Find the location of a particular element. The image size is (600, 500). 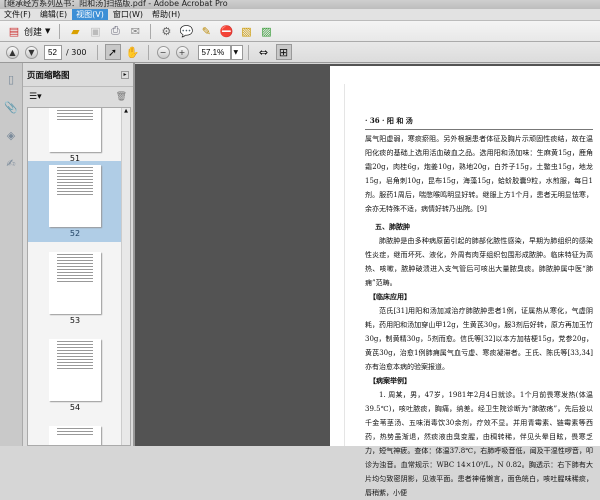

menu-edit: 编辑(E) is located at coordinates (53, 14).